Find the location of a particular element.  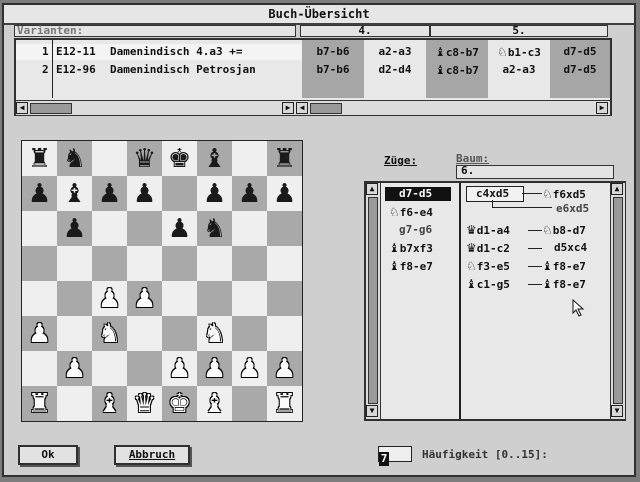

variants-hscroll: ◀ ▶ ◀ ▶ is located at coordinates (313, 107).